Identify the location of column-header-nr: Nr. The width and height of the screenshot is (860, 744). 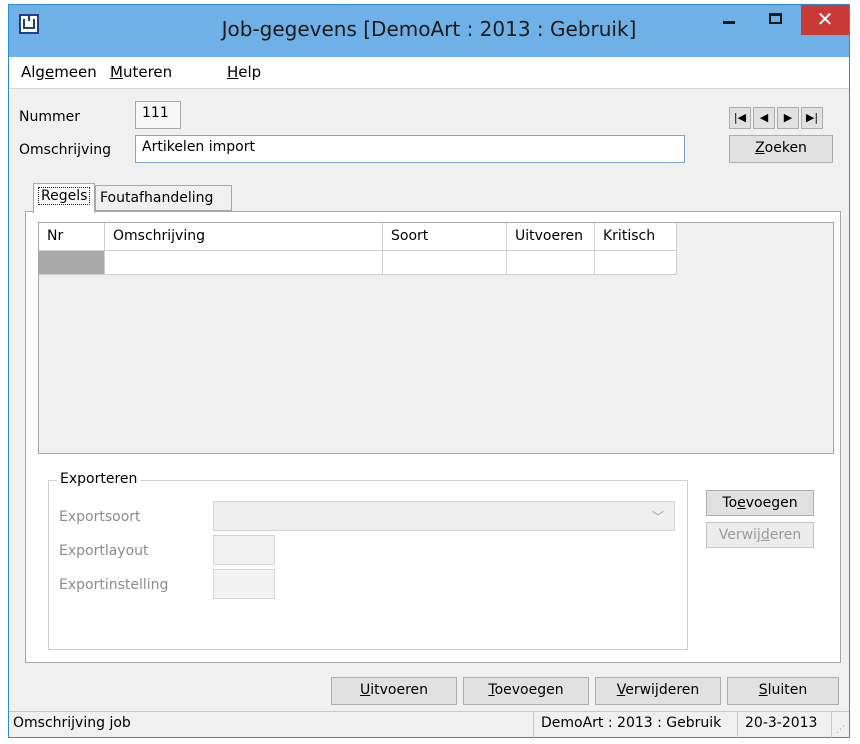
(72, 237).